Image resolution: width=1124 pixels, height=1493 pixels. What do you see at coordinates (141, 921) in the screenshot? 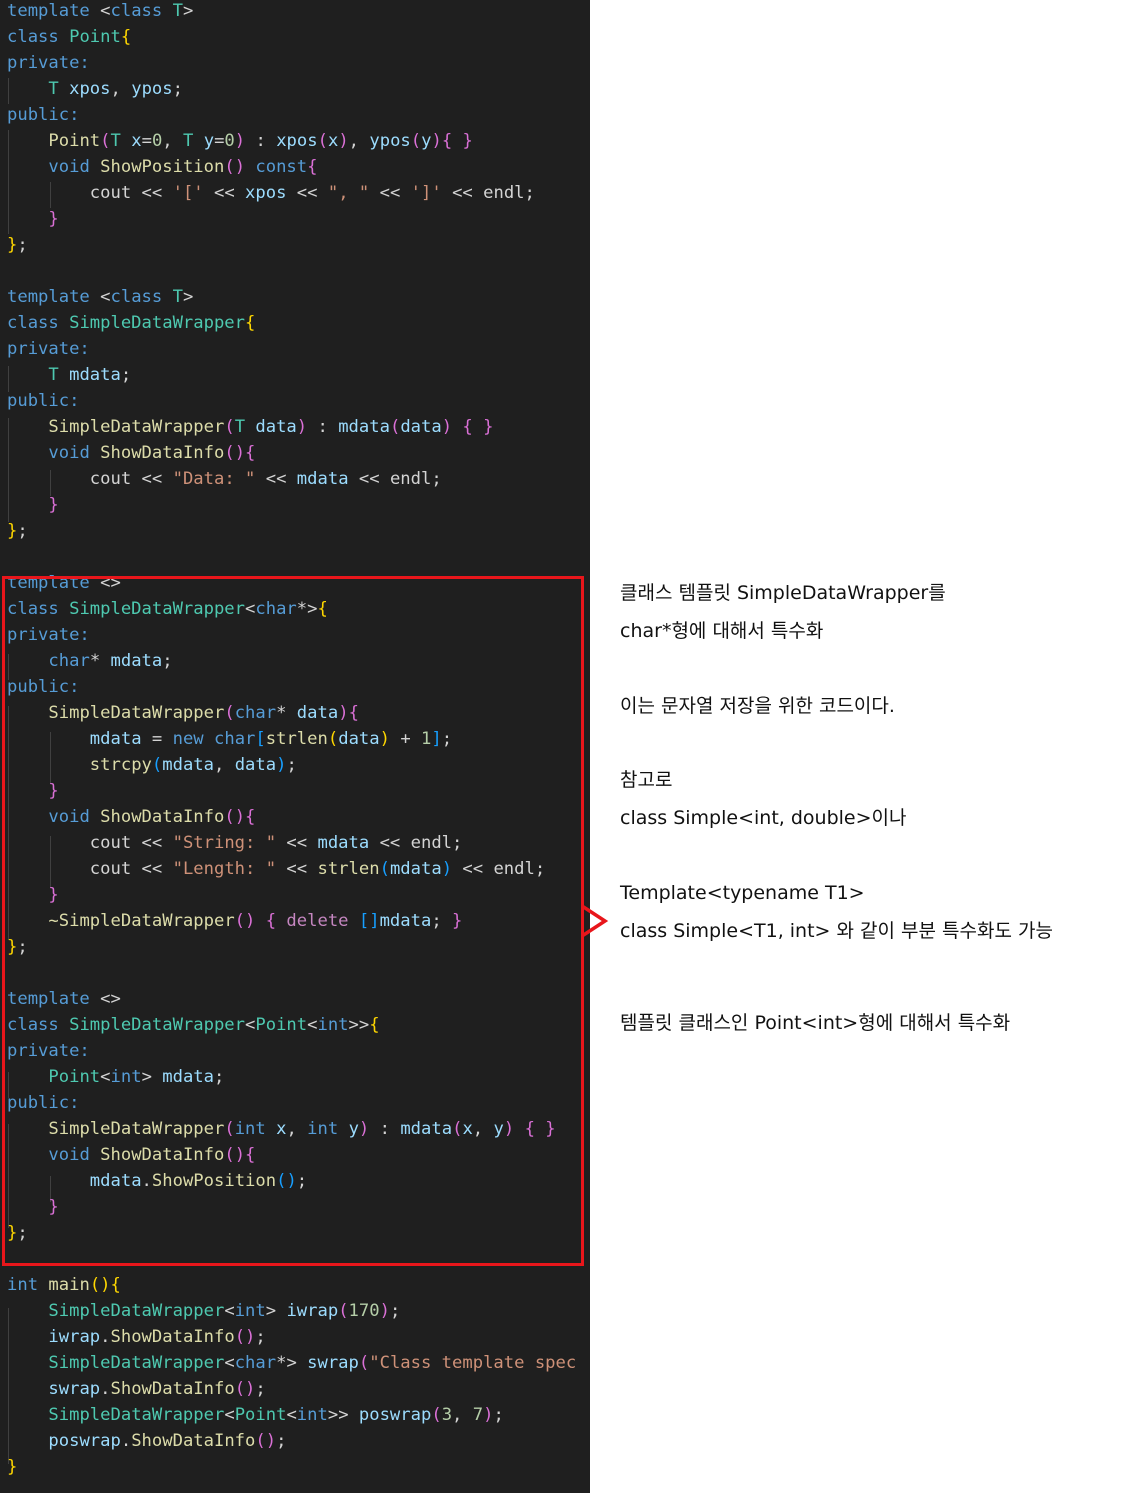
I see `code-token: ~SimpleDataWrapper` at bounding box center [141, 921].